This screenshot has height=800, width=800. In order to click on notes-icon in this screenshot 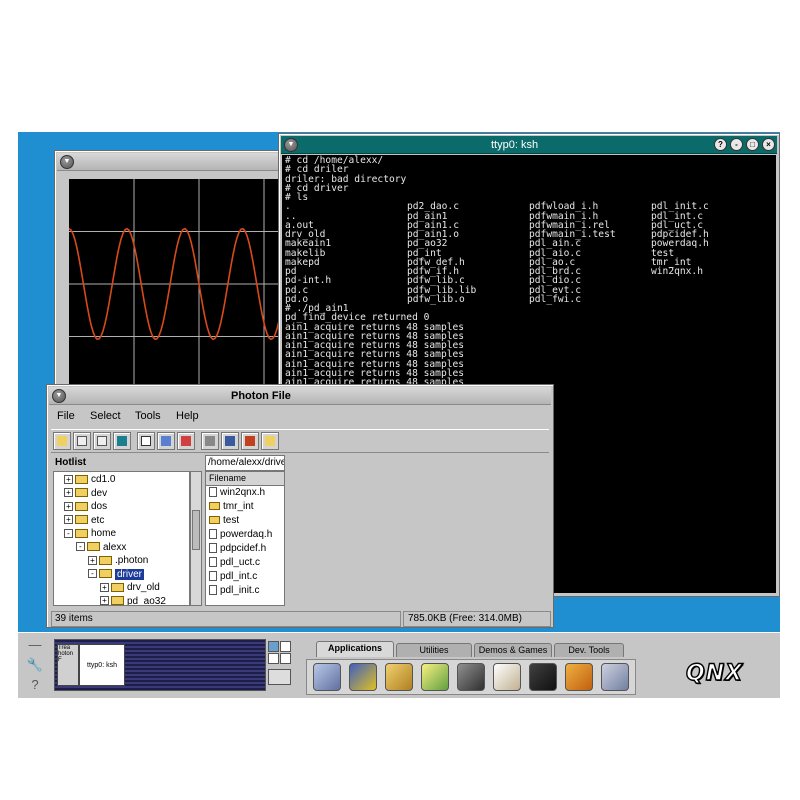, I will do `click(435, 677)`.